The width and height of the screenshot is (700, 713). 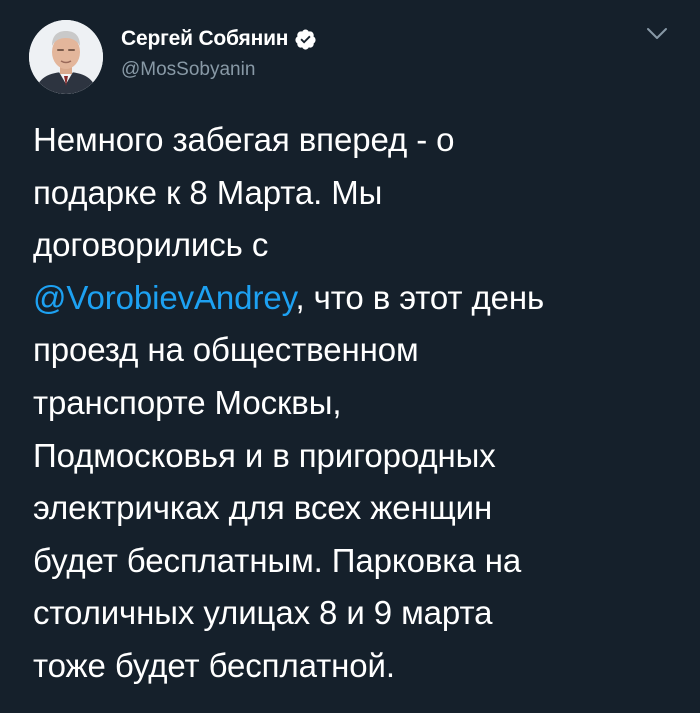 What do you see at coordinates (264, 455) in the screenshot?
I see `tweet-line: Подмосковья и в пригородных` at bounding box center [264, 455].